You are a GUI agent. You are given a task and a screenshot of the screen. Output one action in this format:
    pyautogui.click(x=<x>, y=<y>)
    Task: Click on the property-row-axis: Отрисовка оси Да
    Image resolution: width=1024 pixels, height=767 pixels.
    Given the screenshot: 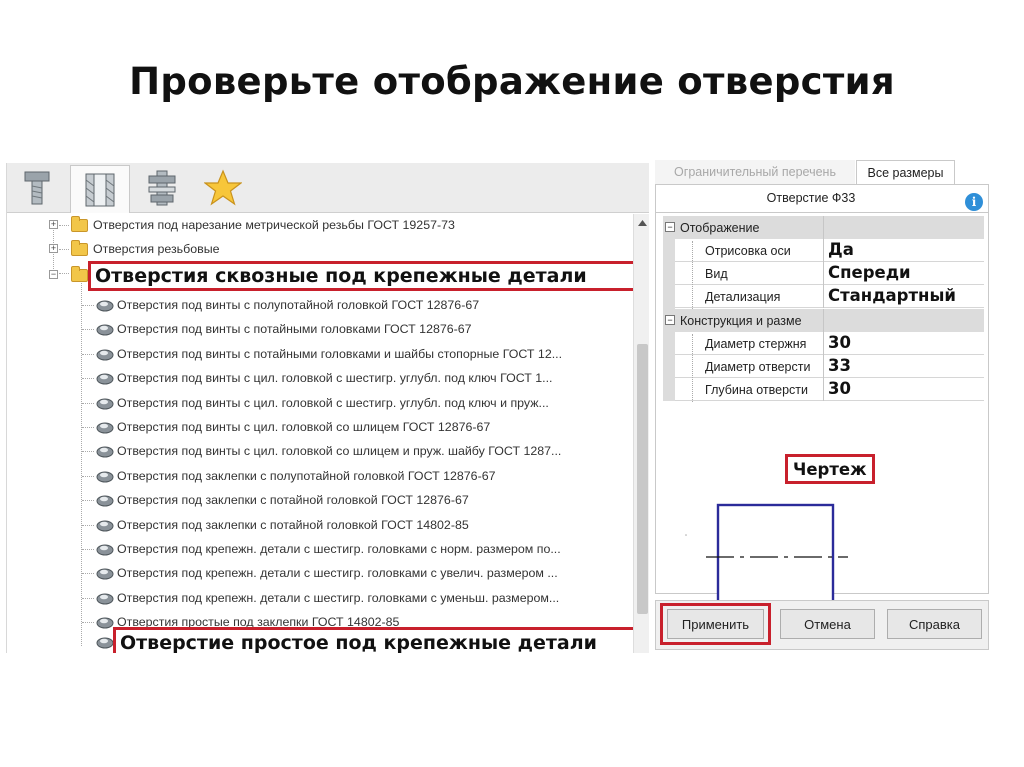 What is the action you would take?
    pyautogui.click(x=823, y=250)
    